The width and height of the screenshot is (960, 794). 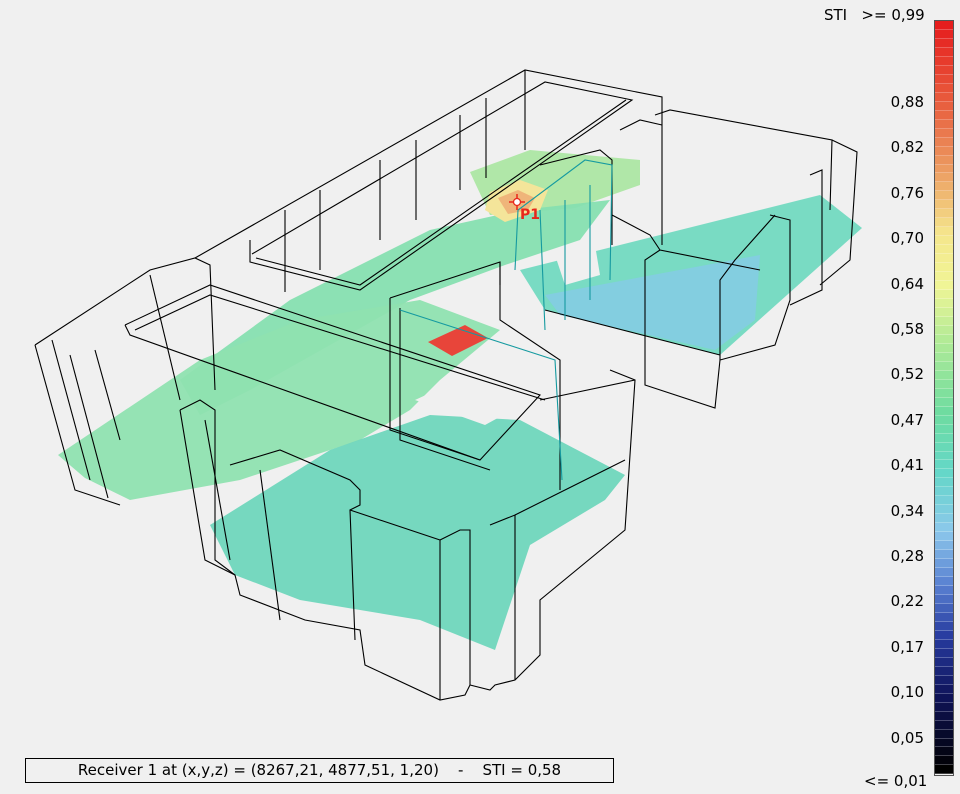 I want to click on receiver-marker-label: P1, so click(x=530, y=215).